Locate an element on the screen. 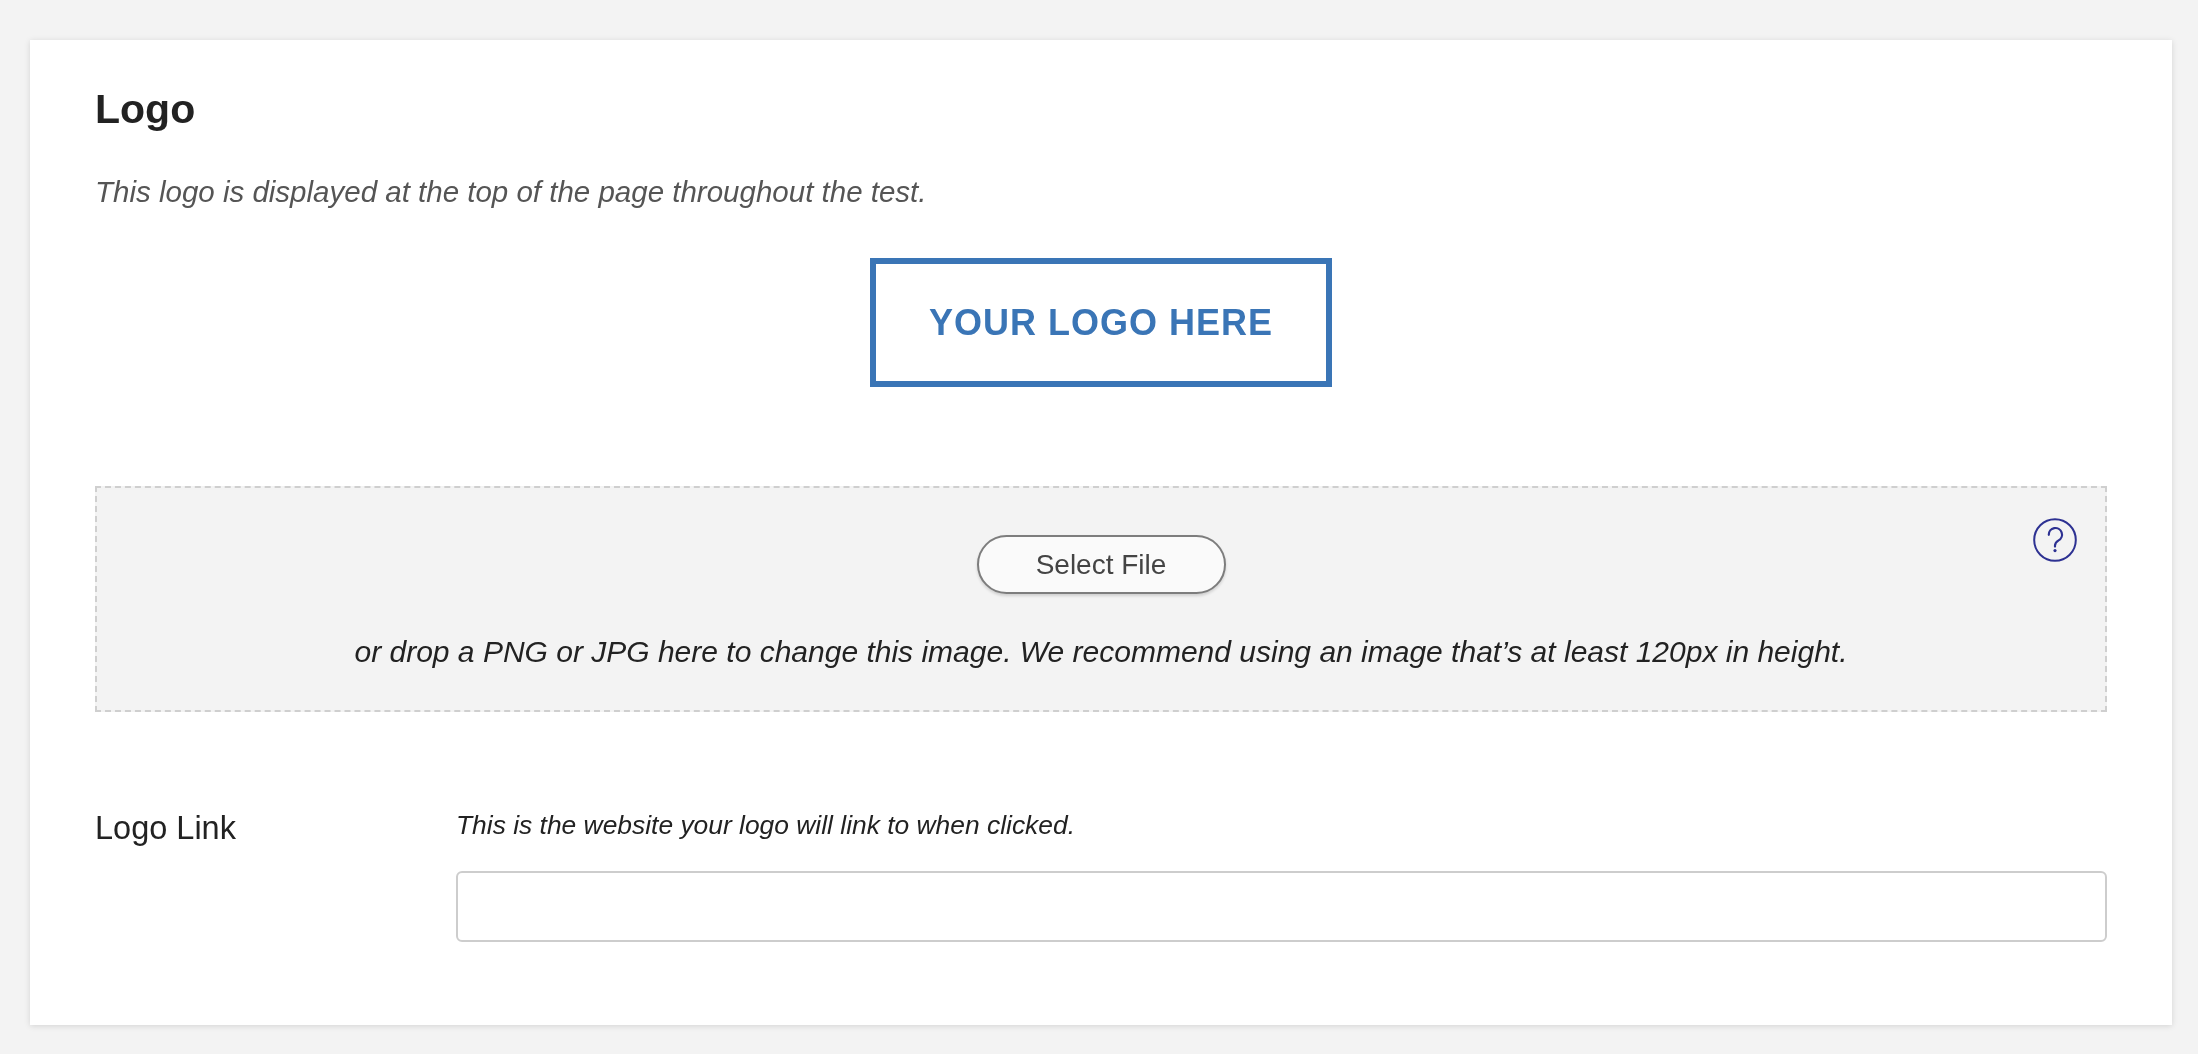 The height and width of the screenshot is (1054, 2198). logo-text: YOUR LOGO HERE is located at coordinates (1101, 322).